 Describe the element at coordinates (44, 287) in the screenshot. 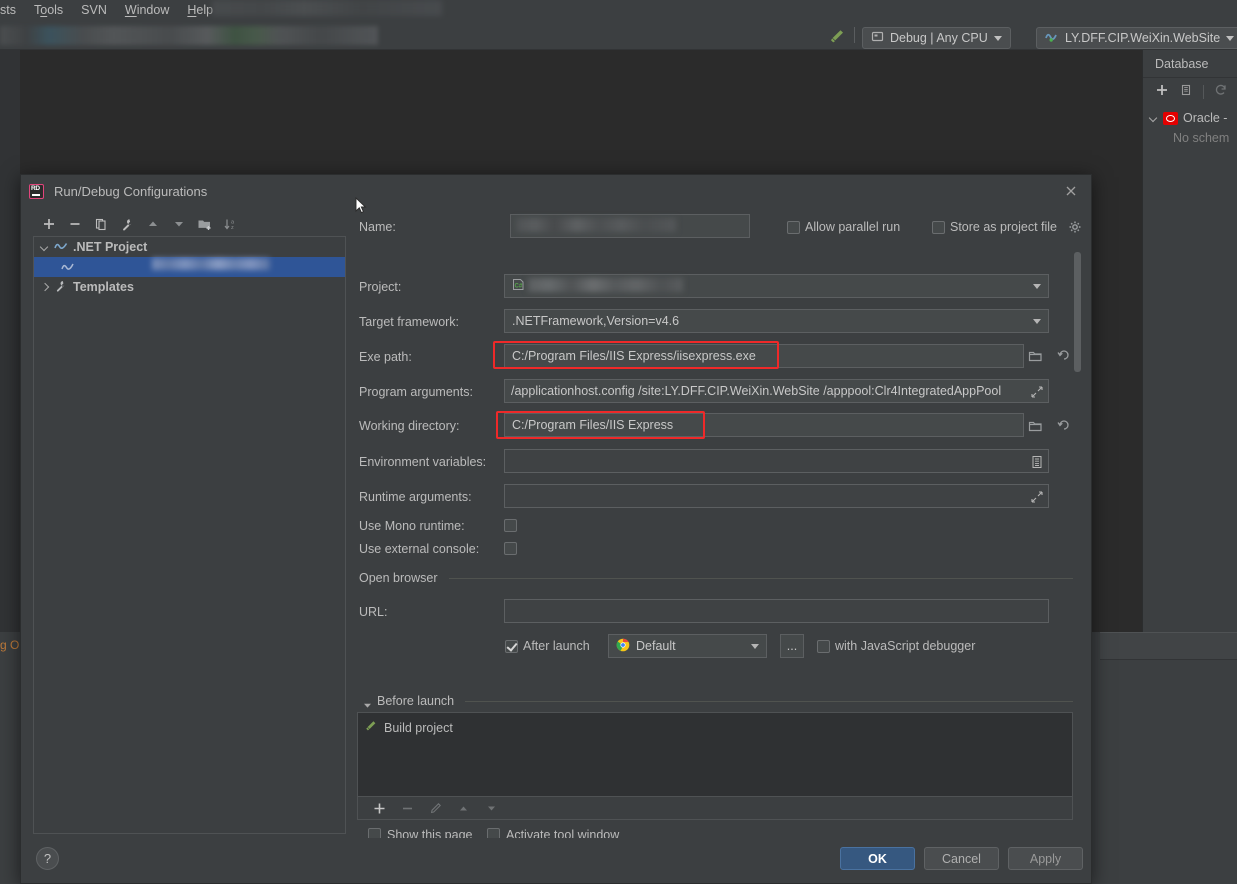

I see `chevron-right-icon` at that location.